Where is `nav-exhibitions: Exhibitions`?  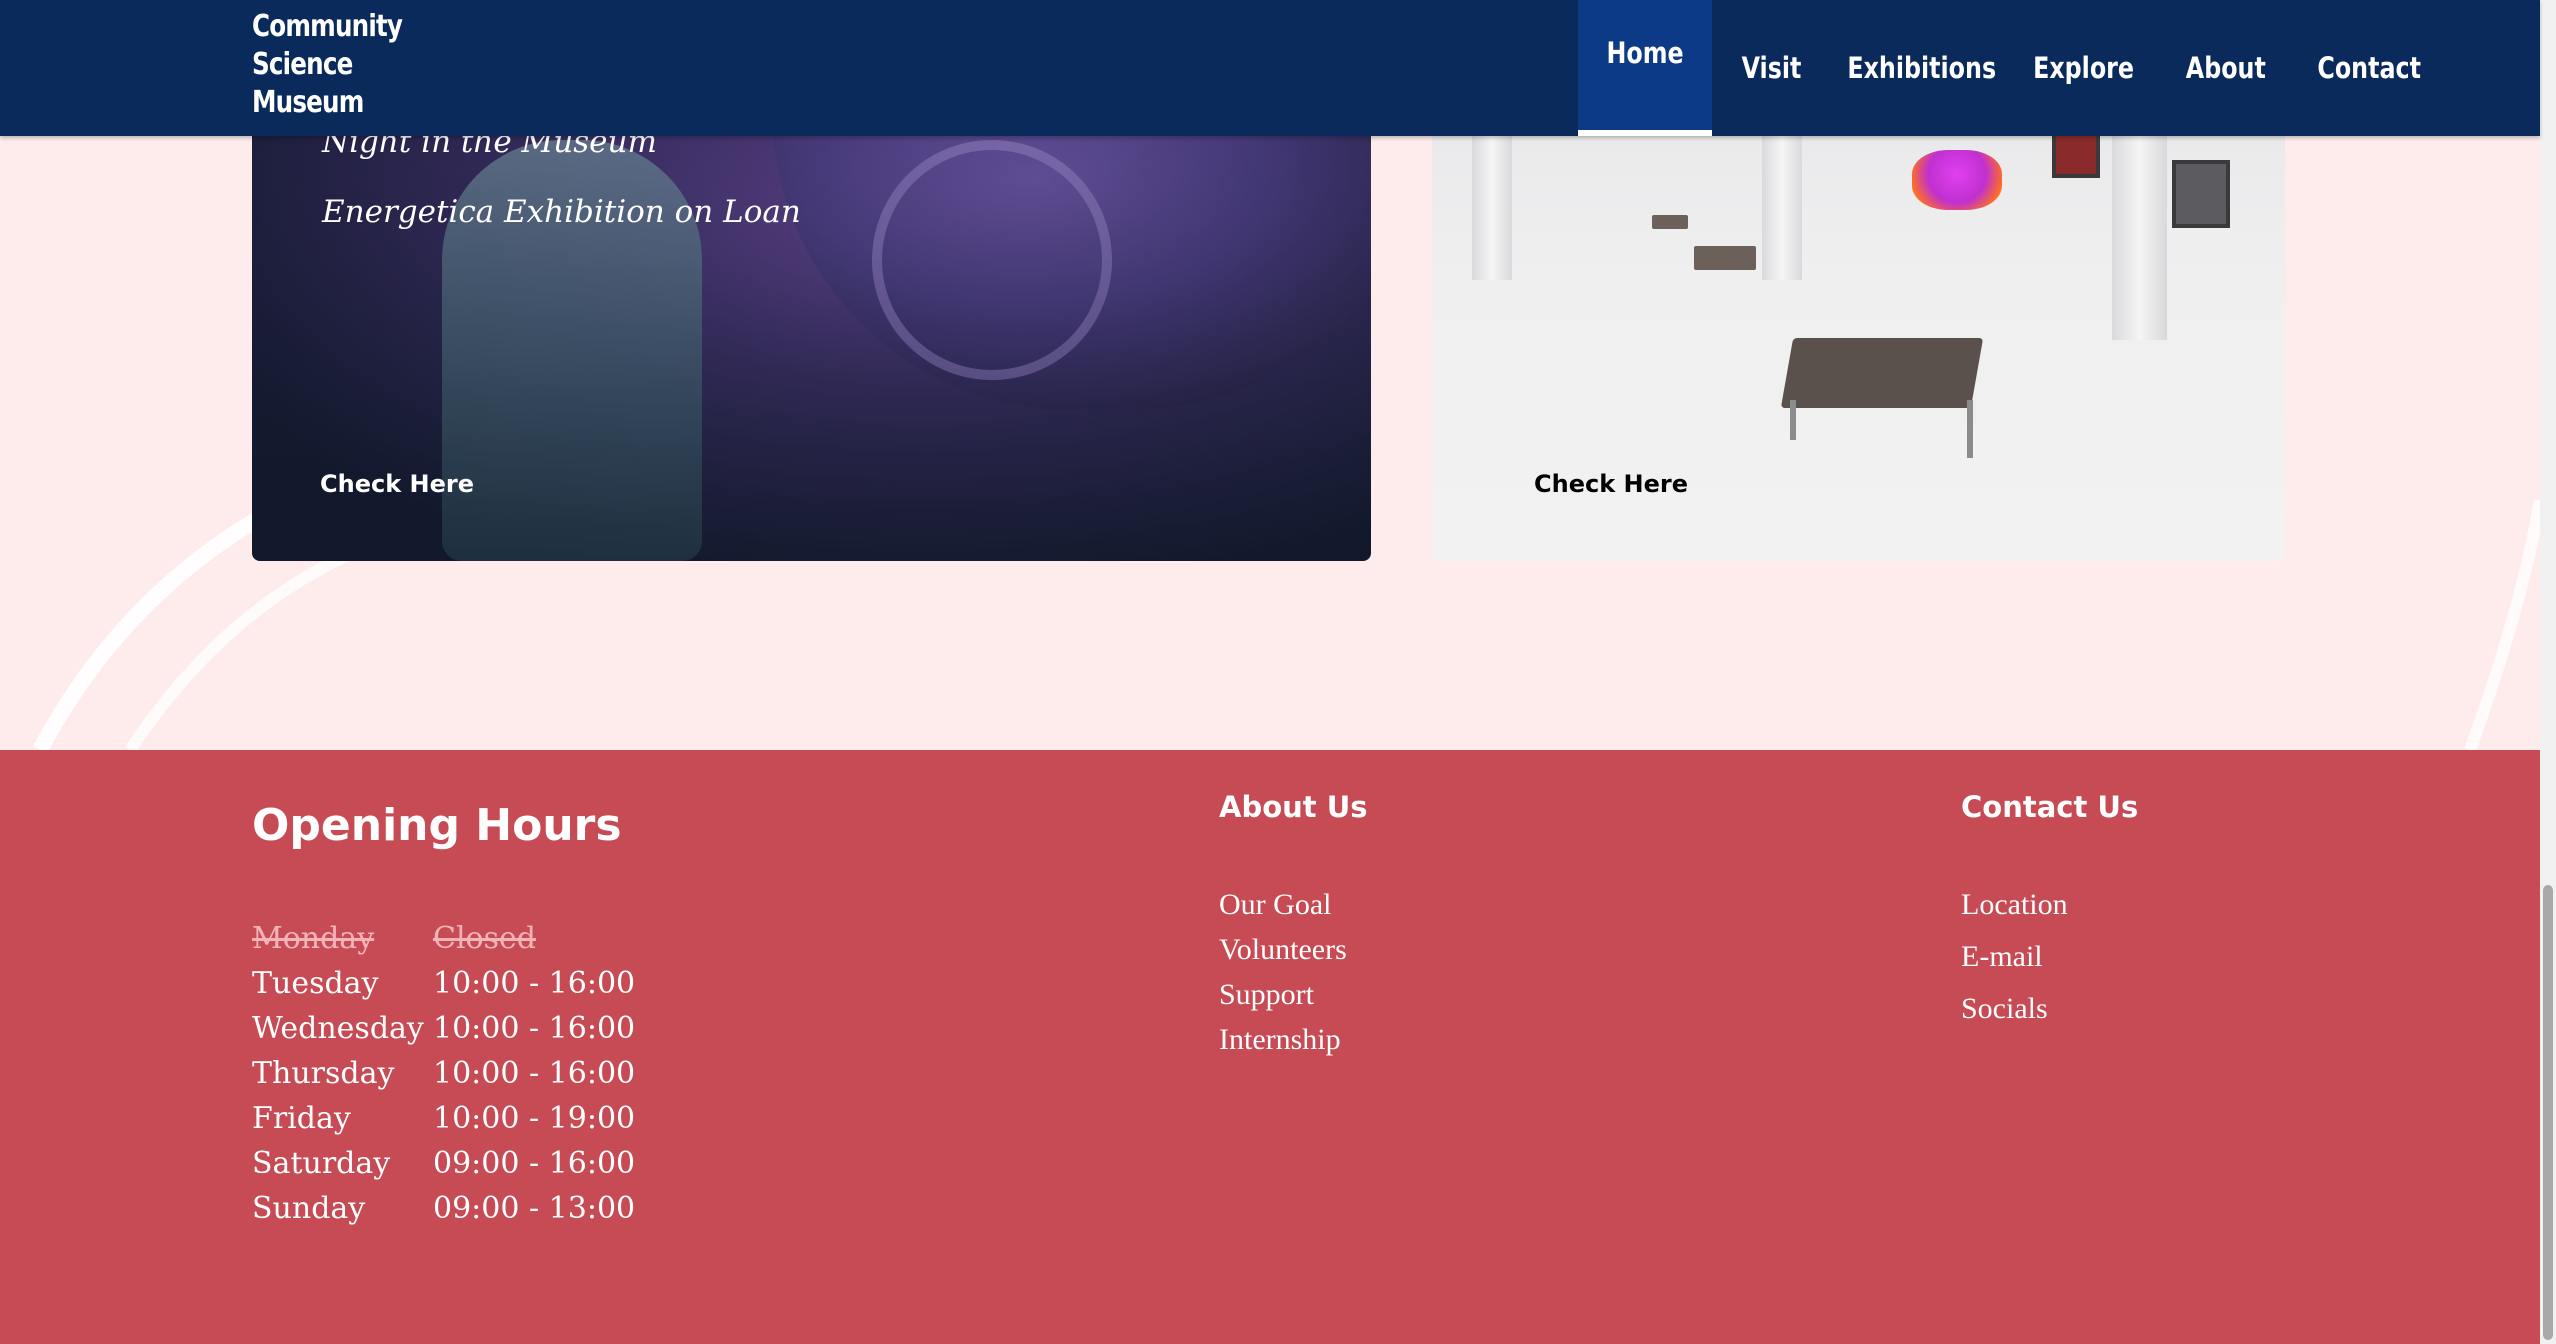 nav-exhibitions: Exhibitions is located at coordinates (1922, 68).